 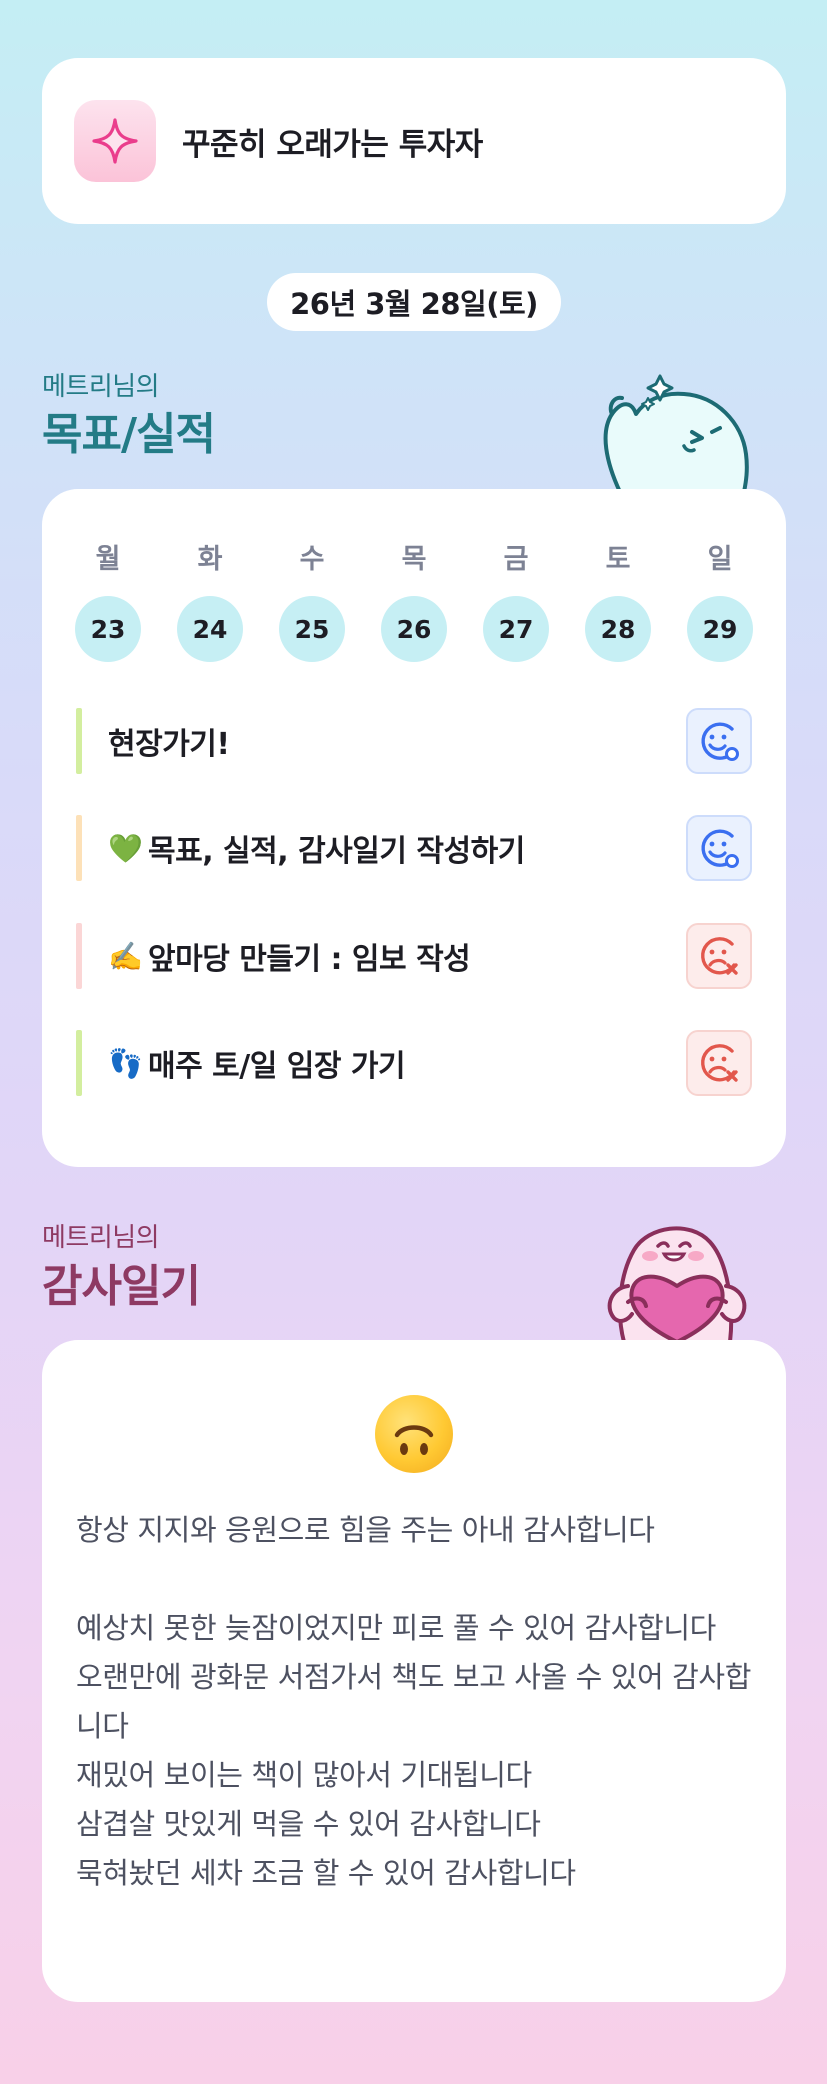 What do you see at coordinates (129, 434) in the screenshot?
I see `goals-section-title: 목표/실적` at bounding box center [129, 434].